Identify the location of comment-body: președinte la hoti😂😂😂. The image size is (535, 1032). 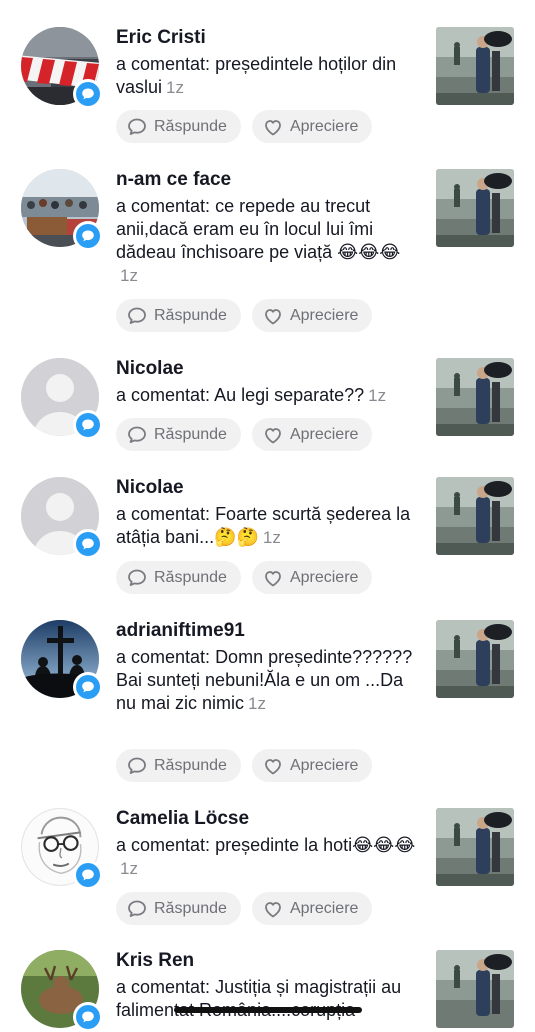
(315, 845).